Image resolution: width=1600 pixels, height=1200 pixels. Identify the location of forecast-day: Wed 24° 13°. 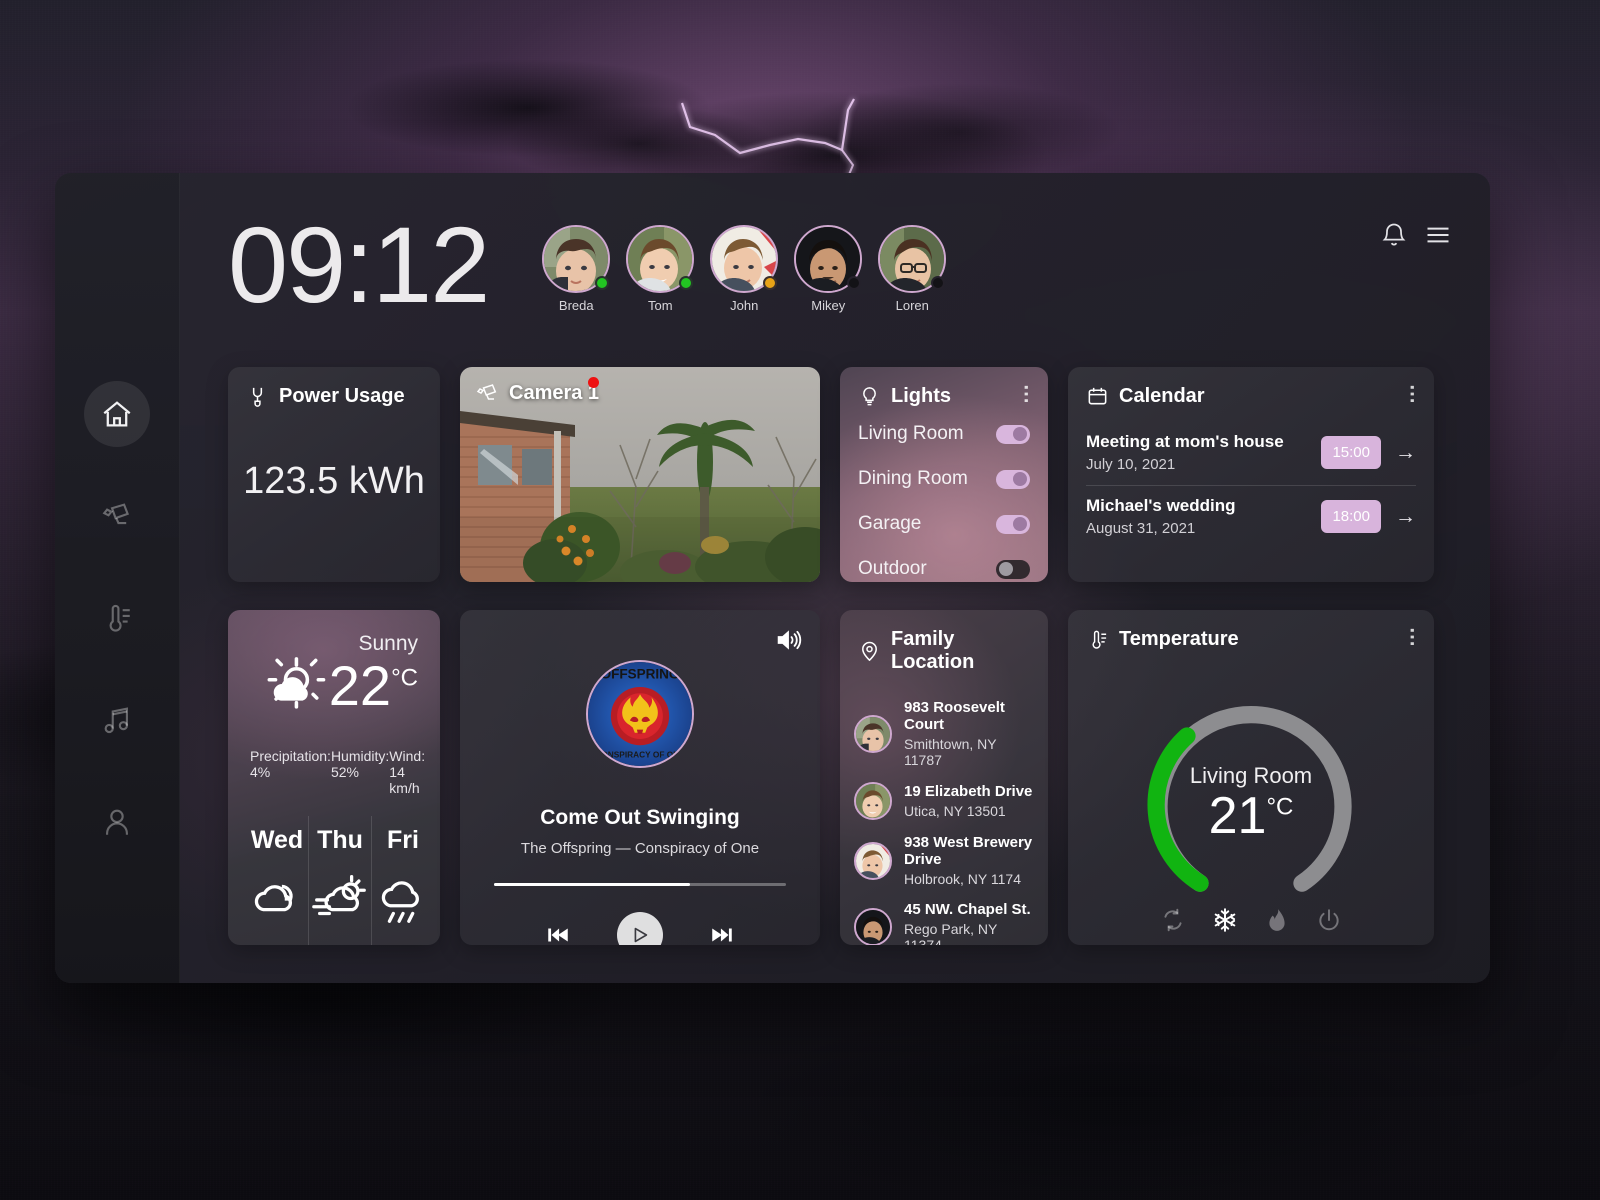
(277, 880).